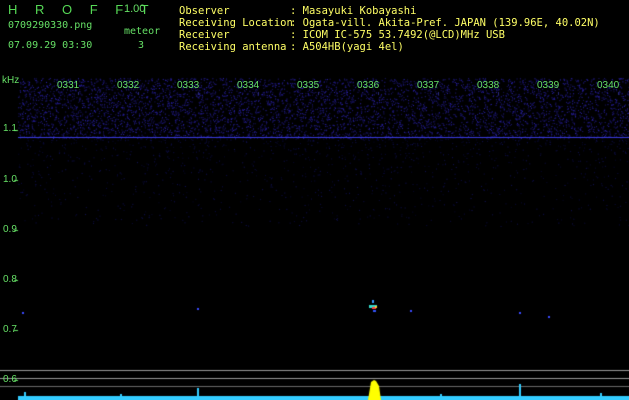 The width and height of the screenshot is (629, 400). I want to click on meteor-label: meteor, so click(142, 31).